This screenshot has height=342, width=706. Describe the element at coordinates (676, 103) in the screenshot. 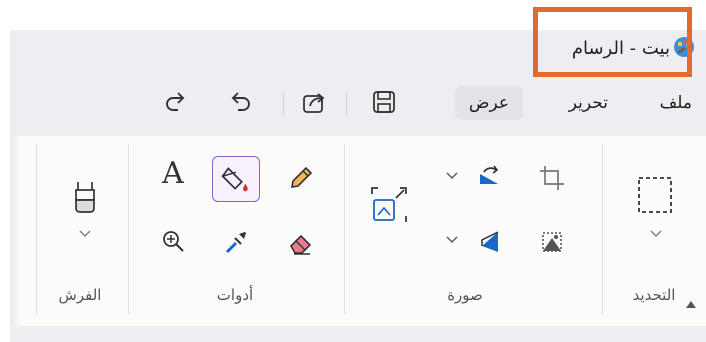

I see `menu-file: ملف` at that location.